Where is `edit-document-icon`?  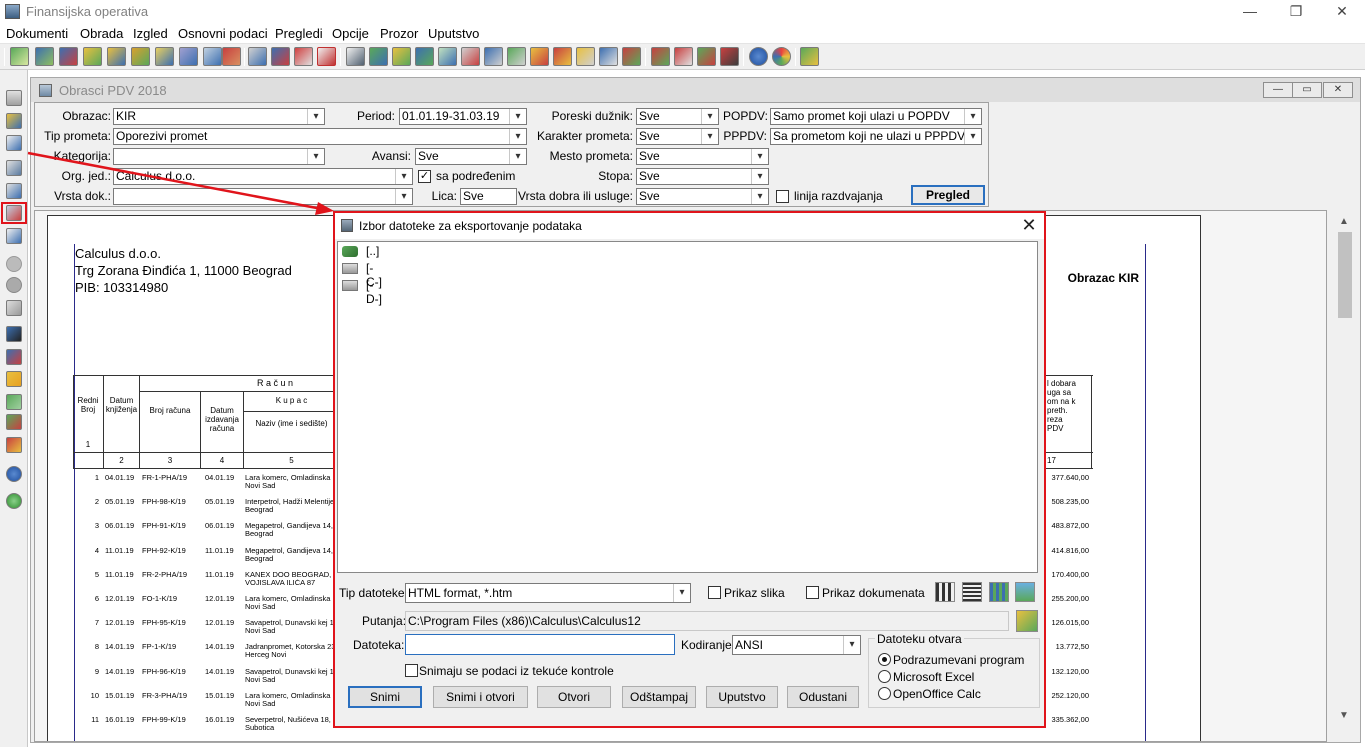
edit-document-icon is located at coordinates (92, 56).